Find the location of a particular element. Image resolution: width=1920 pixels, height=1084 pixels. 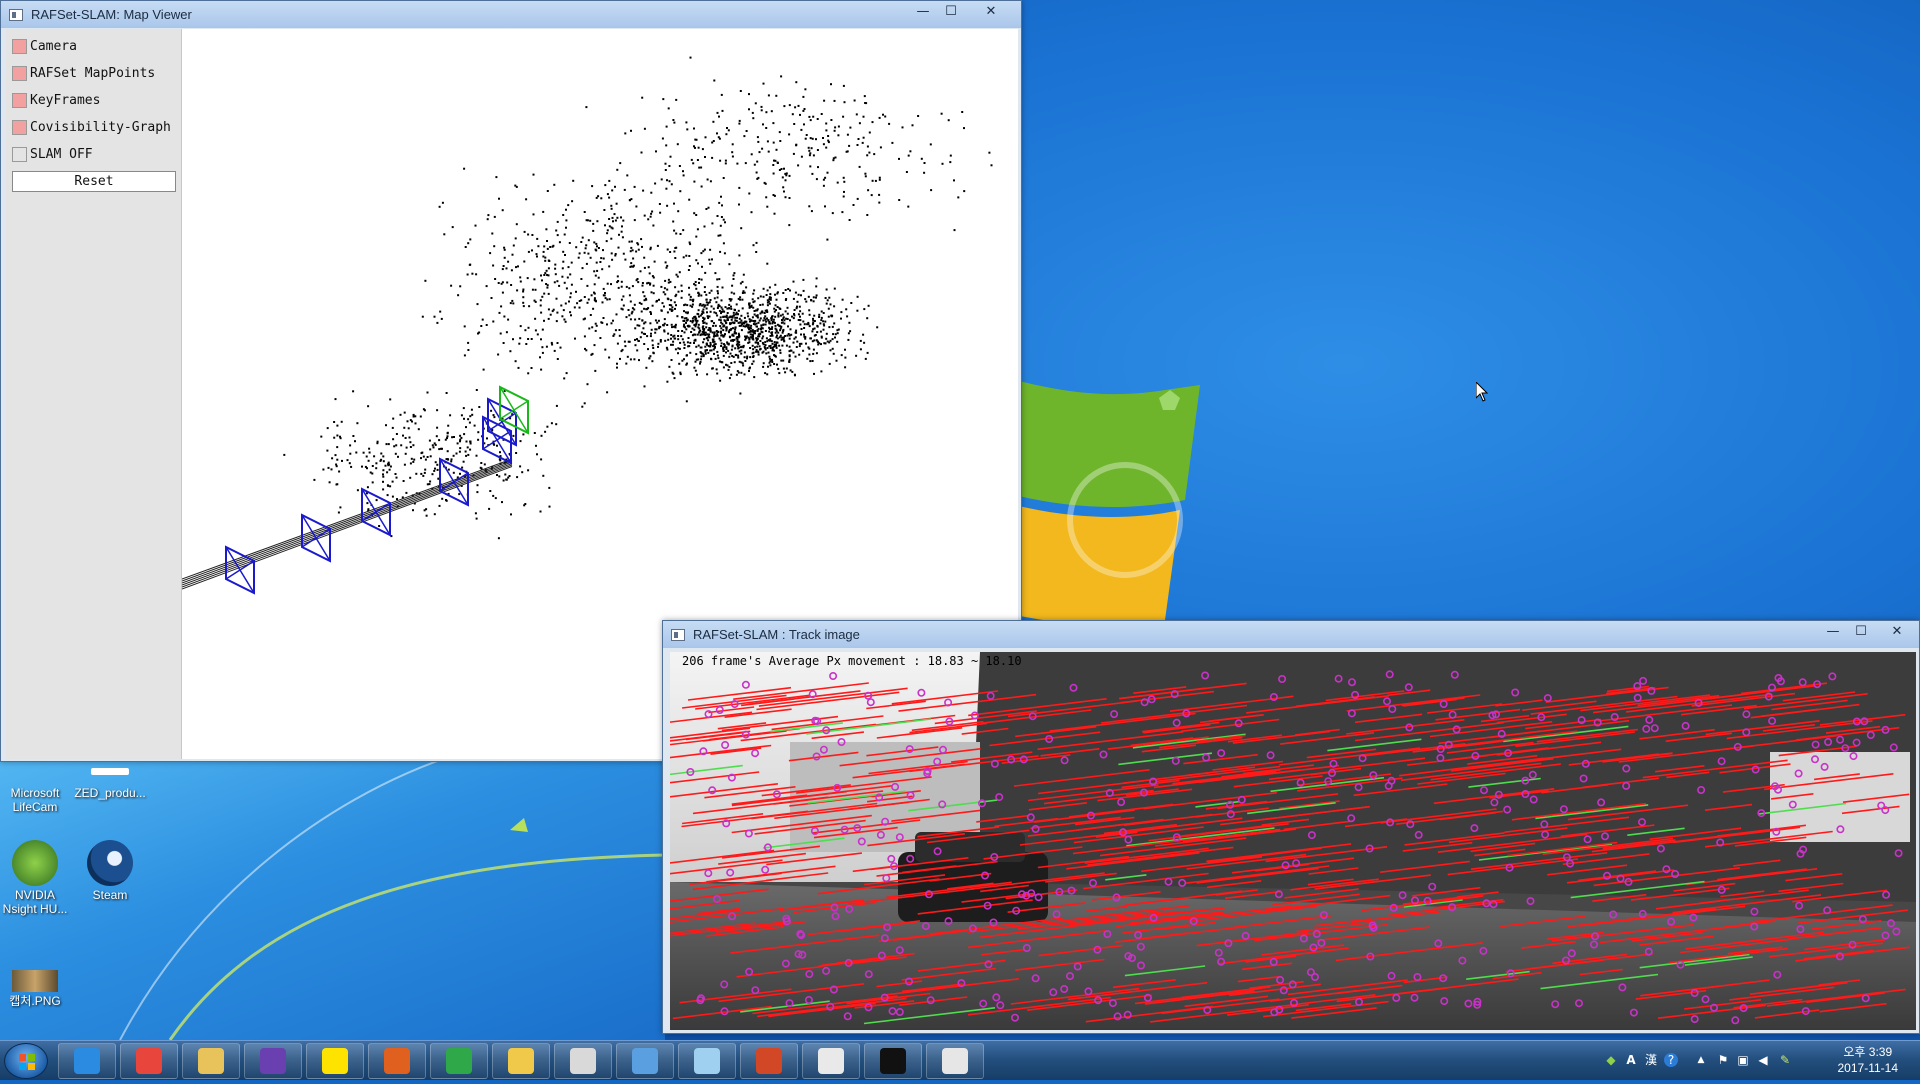

desktop-icon-steam: Steam is located at coordinates (110, 871).